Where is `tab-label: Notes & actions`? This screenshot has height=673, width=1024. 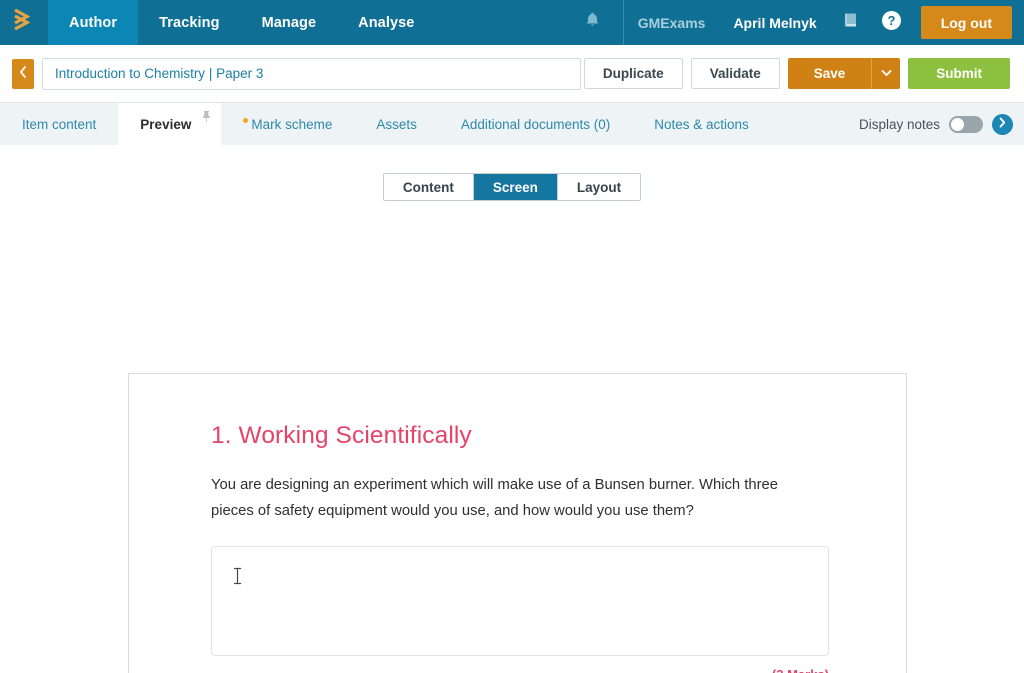
tab-label: Notes & actions is located at coordinates (701, 124).